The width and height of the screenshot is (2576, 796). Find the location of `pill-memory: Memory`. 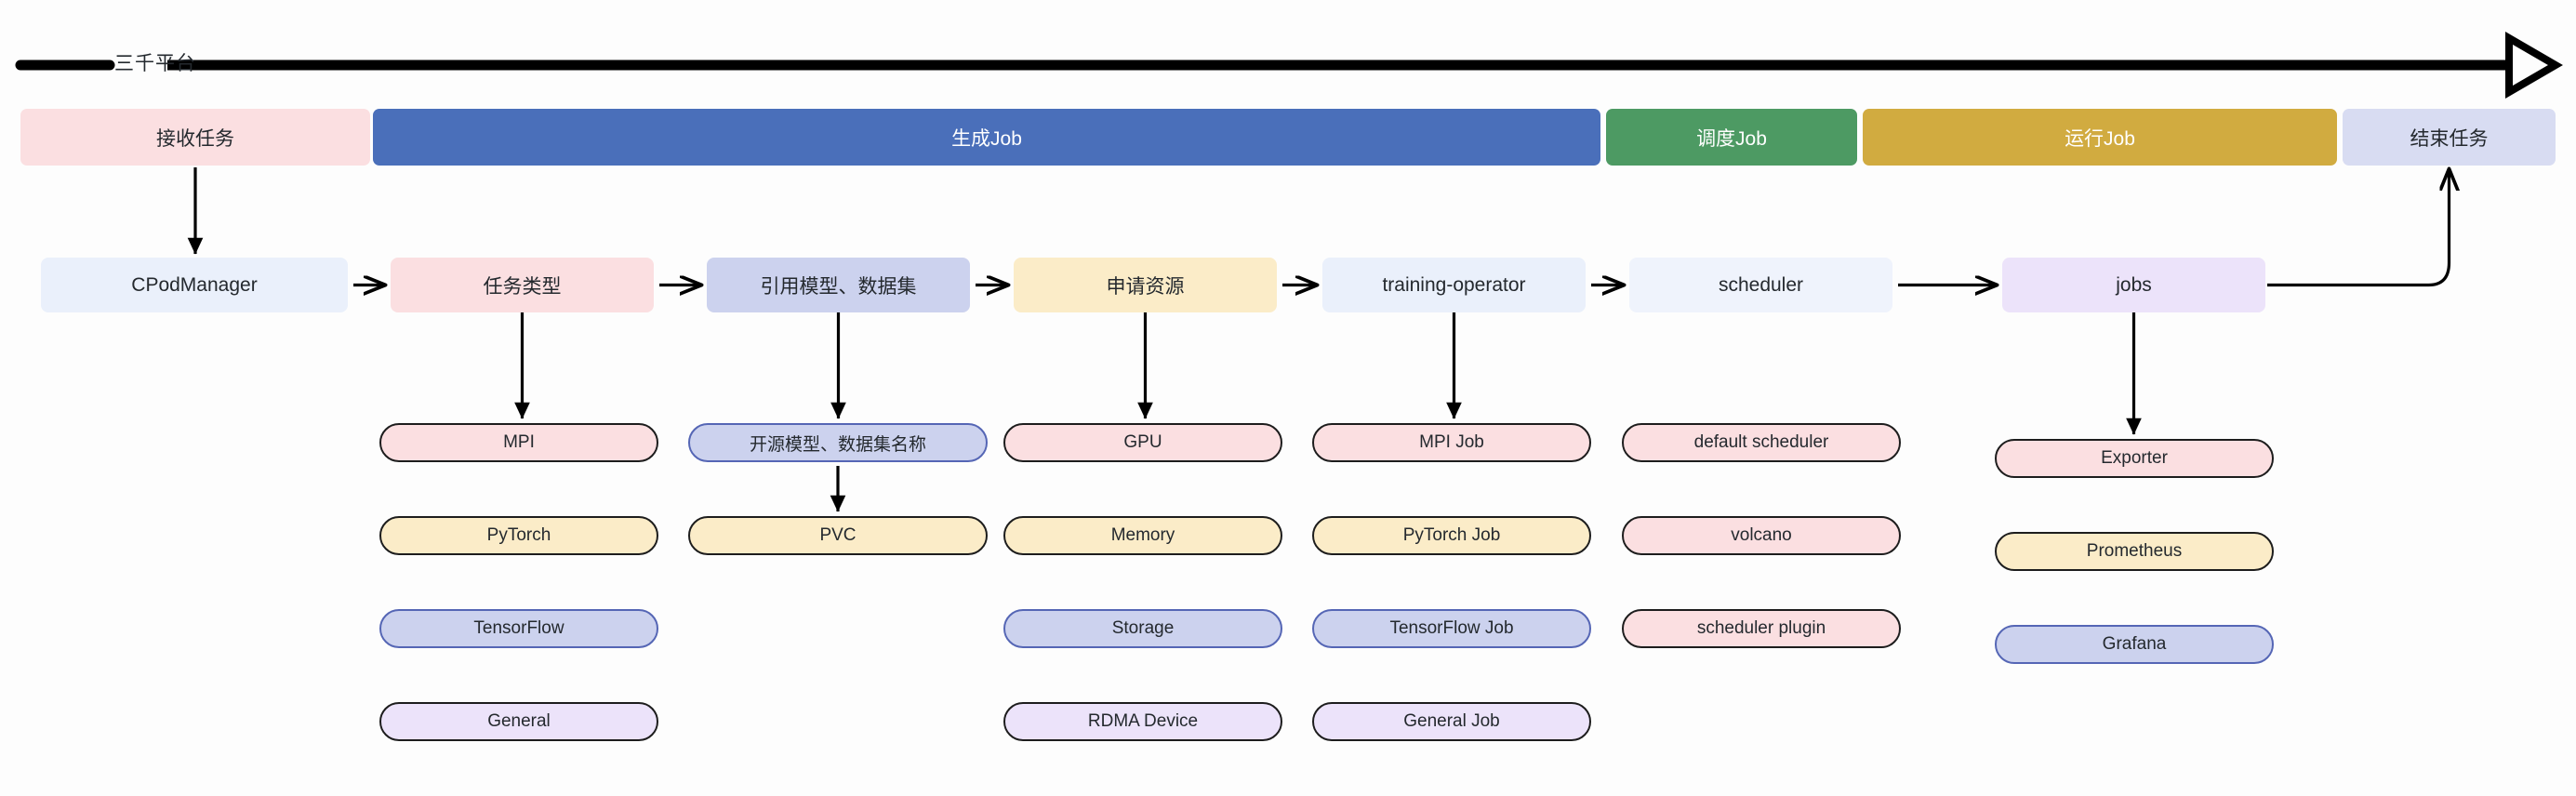

pill-memory: Memory is located at coordinates (1142, 535).